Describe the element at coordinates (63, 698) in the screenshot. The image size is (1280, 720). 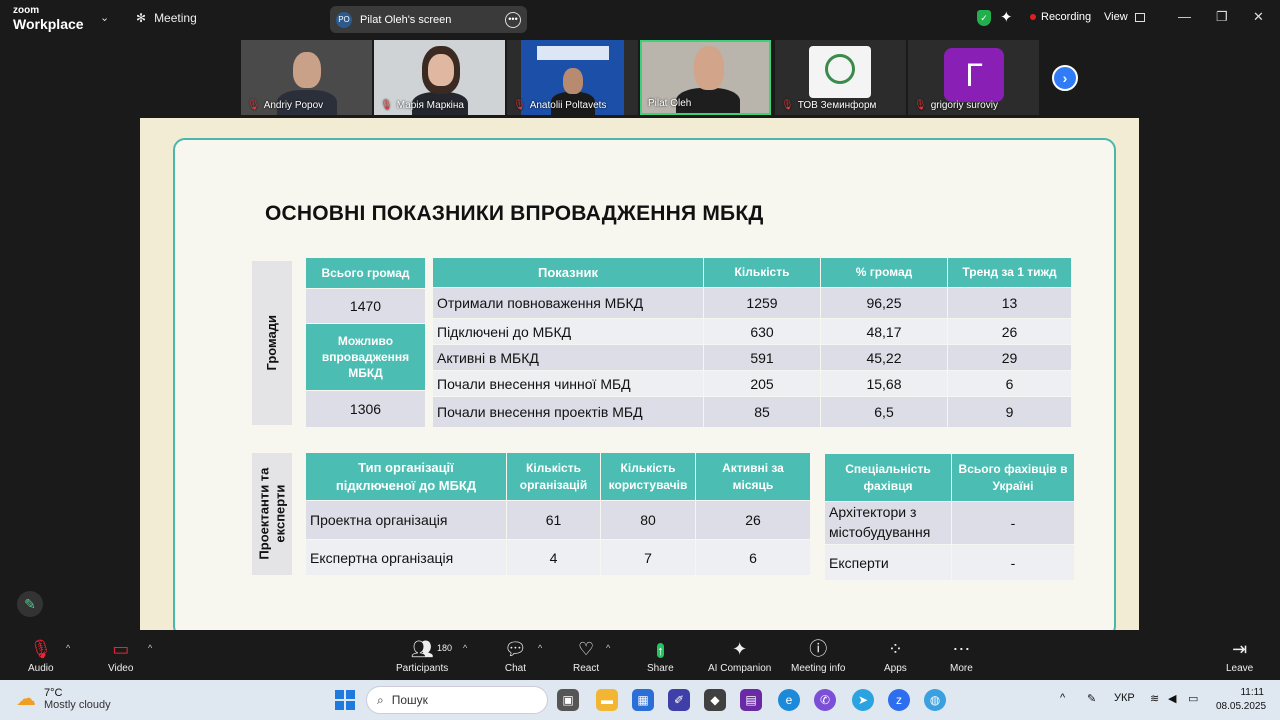
I see `weather-widget: ☁ 7°C Mostly cloudy` at that location.